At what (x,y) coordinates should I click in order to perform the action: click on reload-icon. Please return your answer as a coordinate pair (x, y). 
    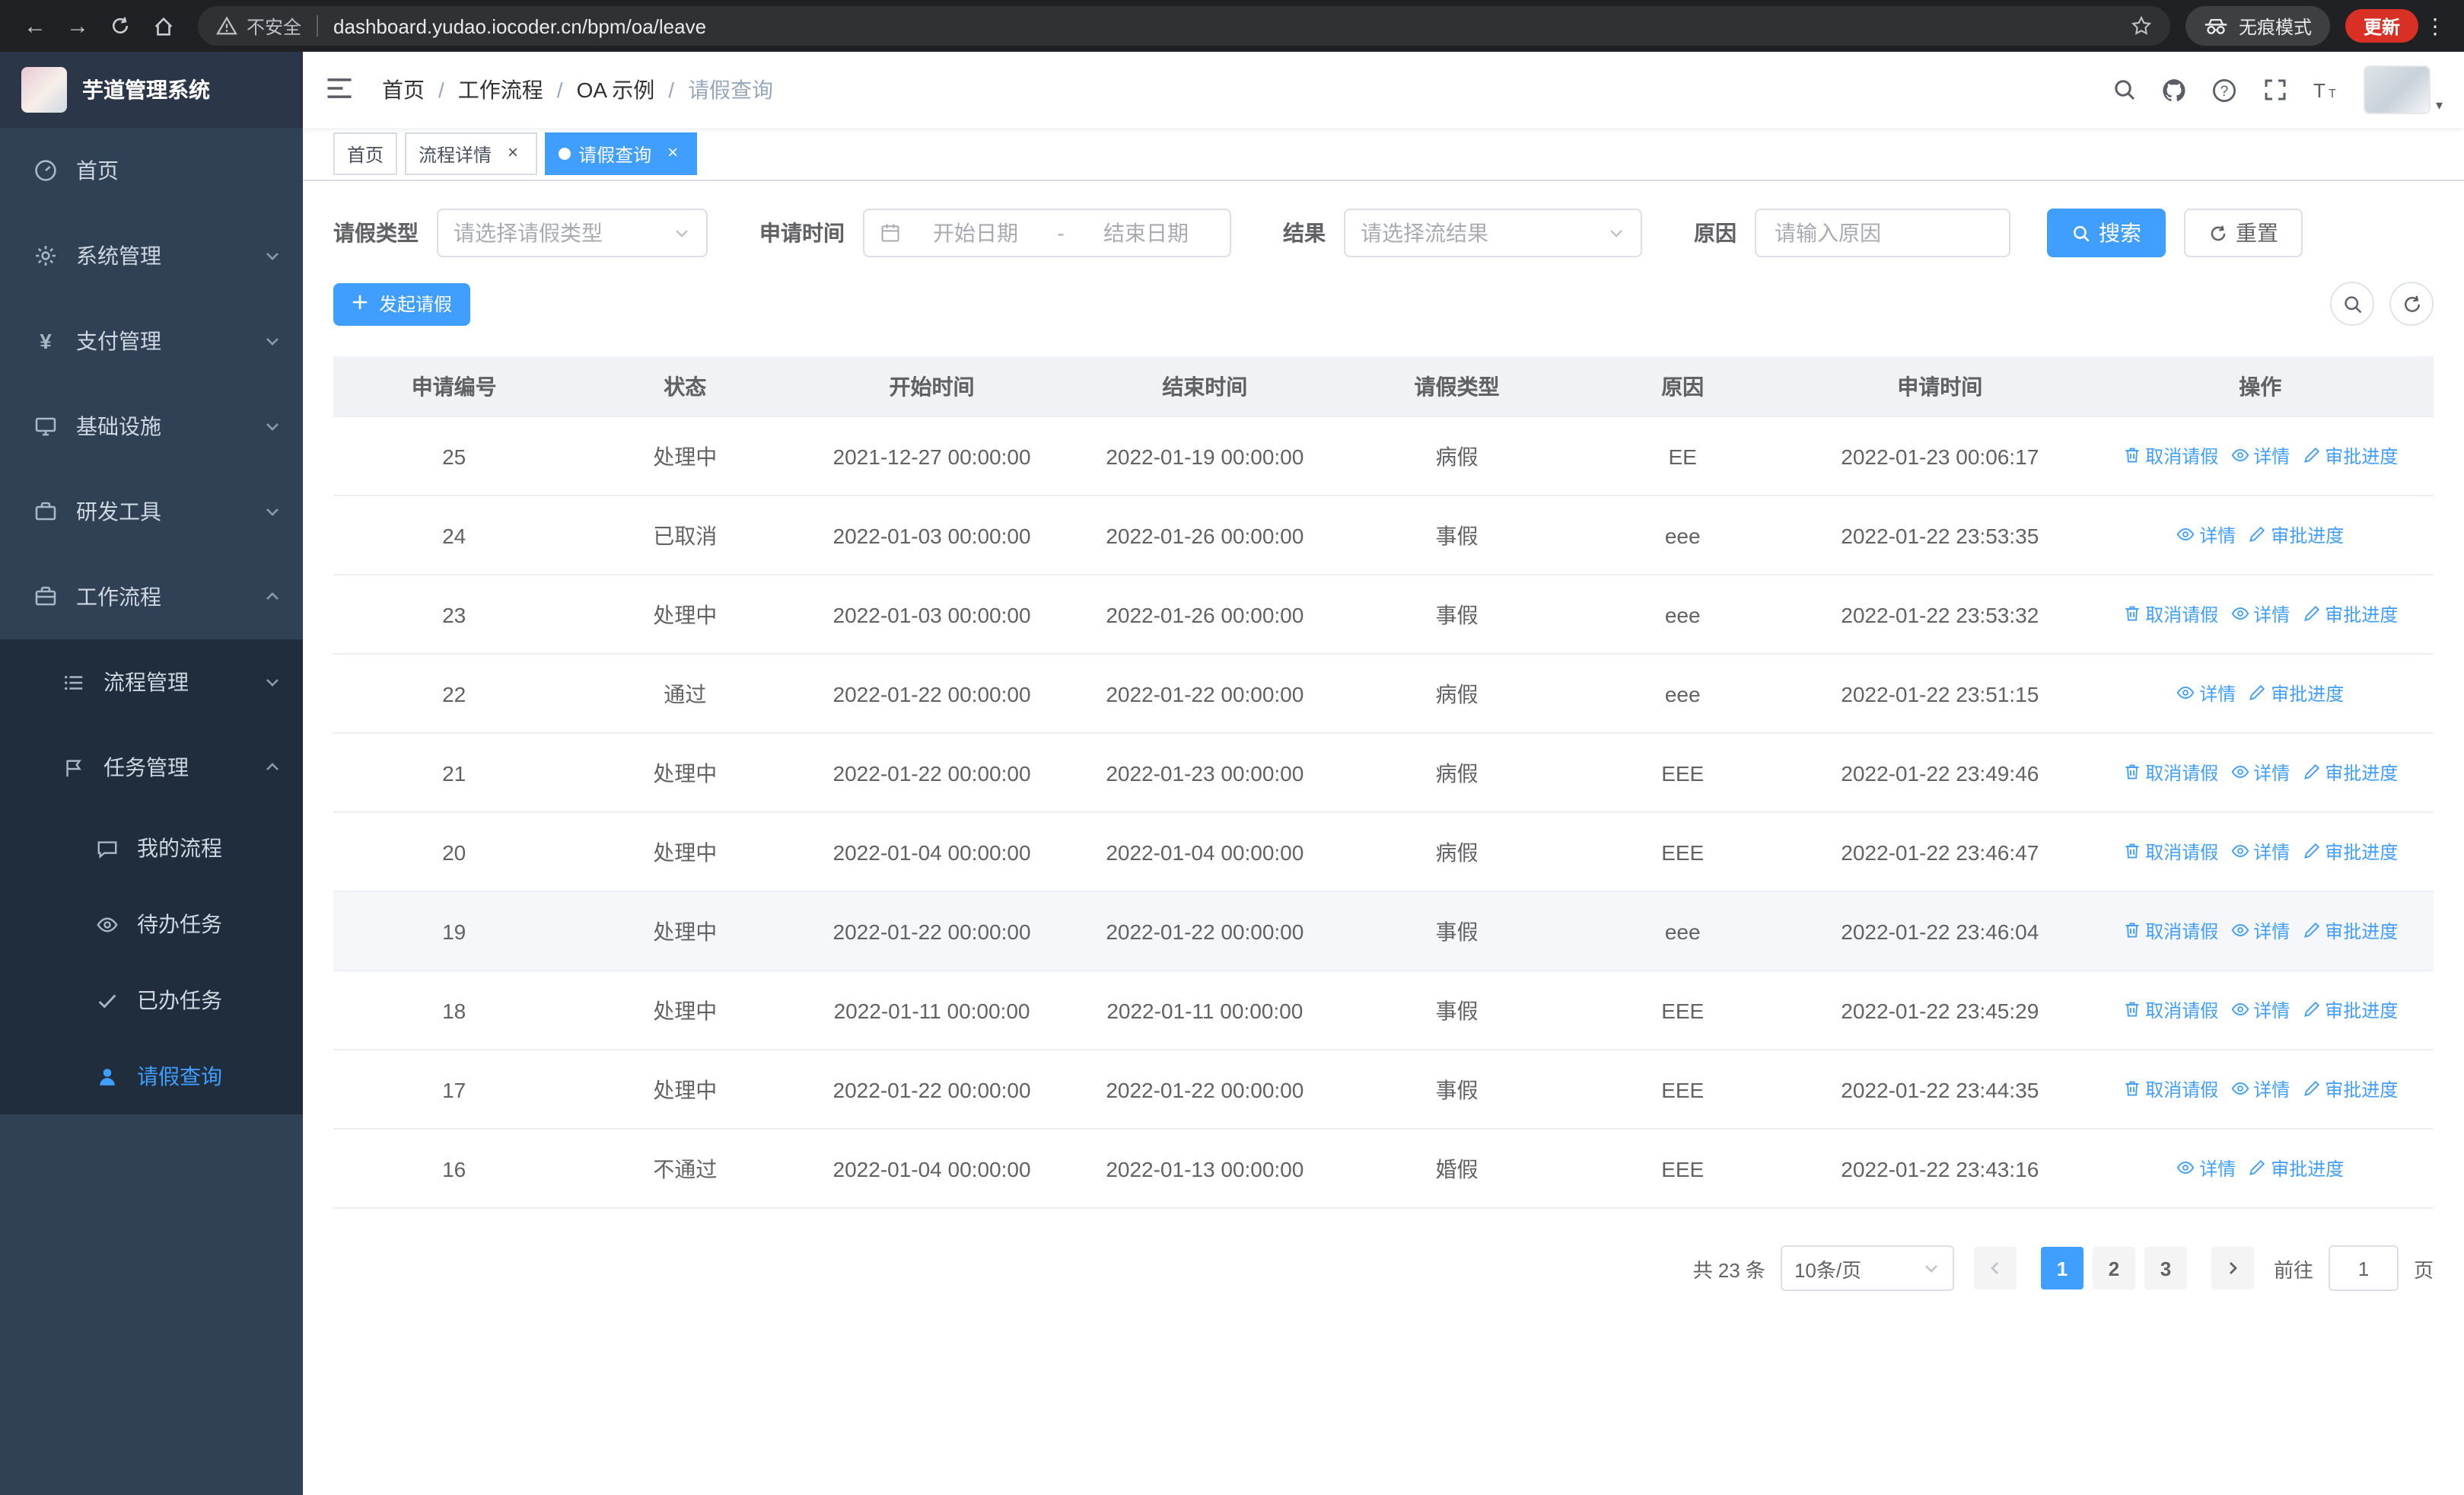
    Looking at the image, I should click on (120, 26).